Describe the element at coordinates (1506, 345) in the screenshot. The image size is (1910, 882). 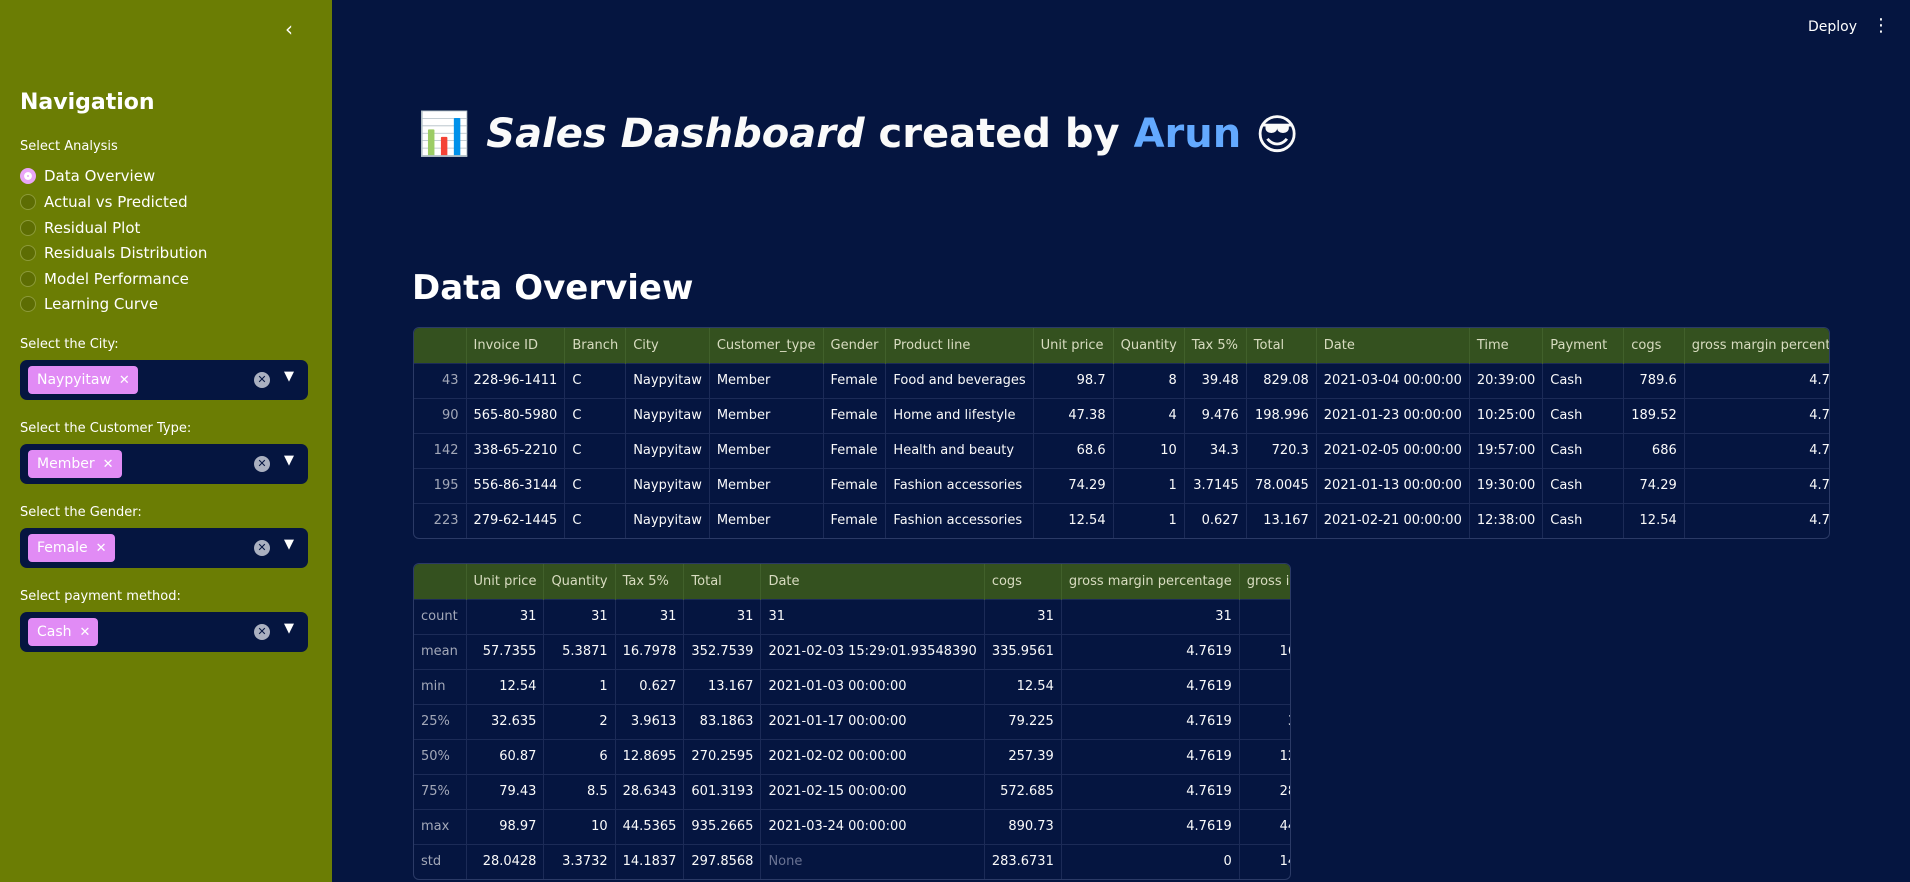
I see `column-header: Time` at that location.